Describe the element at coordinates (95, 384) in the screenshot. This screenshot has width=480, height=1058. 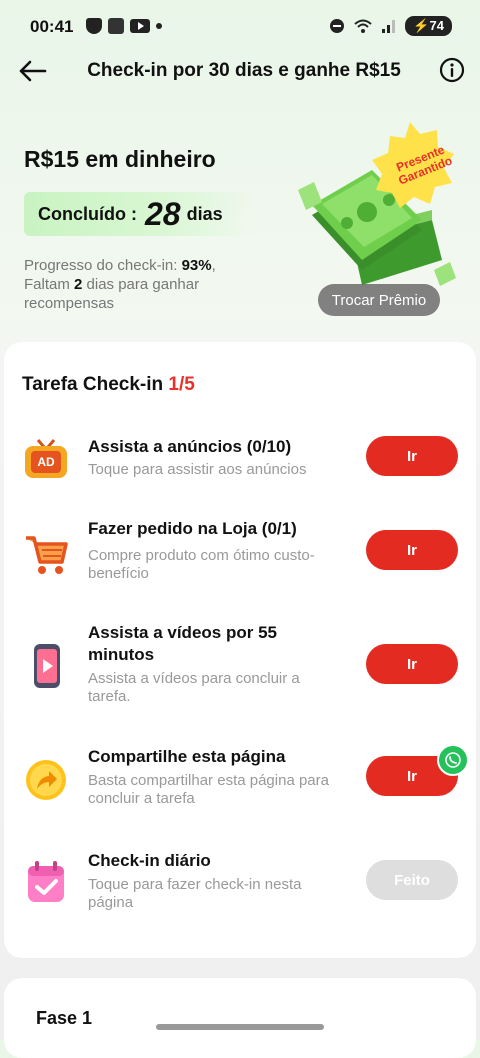
I see `task-card-title-text: Tarefa Check-in` at that location.